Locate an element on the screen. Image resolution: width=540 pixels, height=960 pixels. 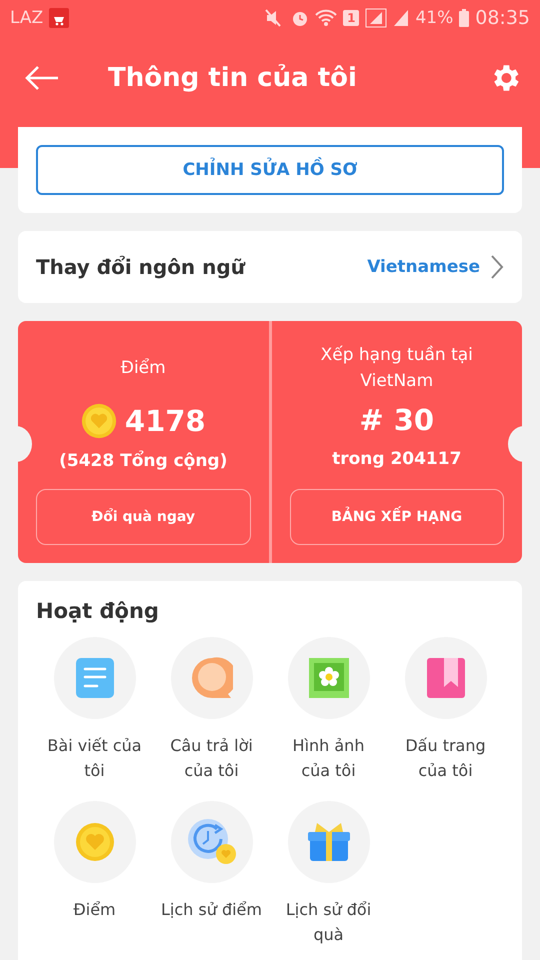
clock-time: 08:35 is located at coordinates (502, 18).